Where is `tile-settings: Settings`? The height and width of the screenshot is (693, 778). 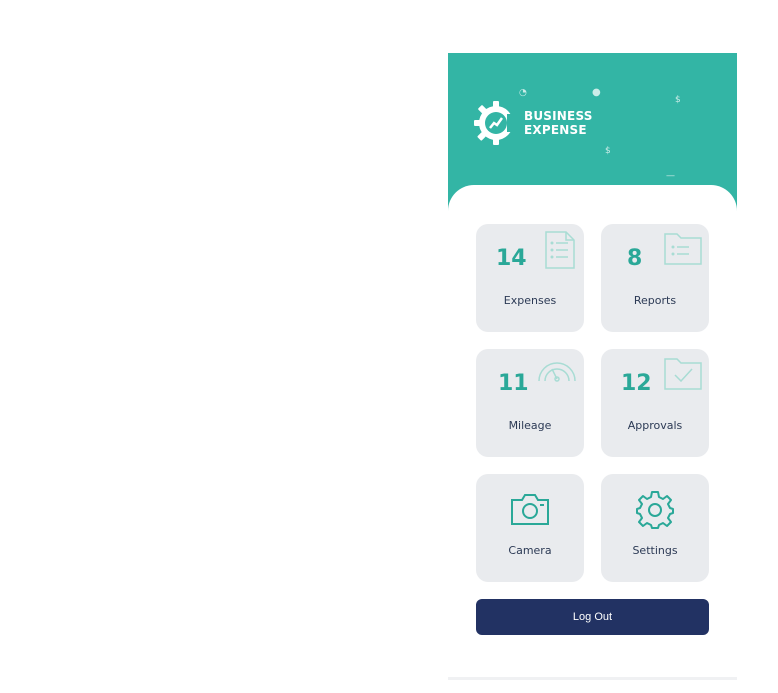 tile-settings: Settings is located at coordinates (655, 528).